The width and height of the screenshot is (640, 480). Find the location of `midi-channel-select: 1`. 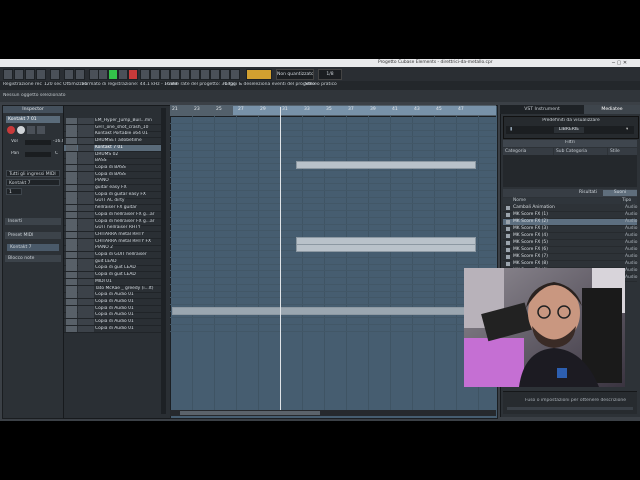

midi-channel-select: 1 is located at coordinates (14, 191).